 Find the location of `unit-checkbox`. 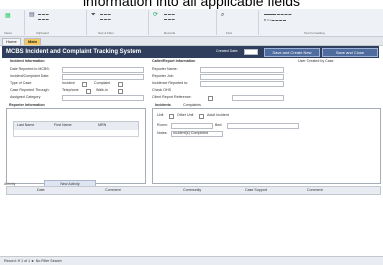

unit-checkbox is located at coordinates (171, 116).